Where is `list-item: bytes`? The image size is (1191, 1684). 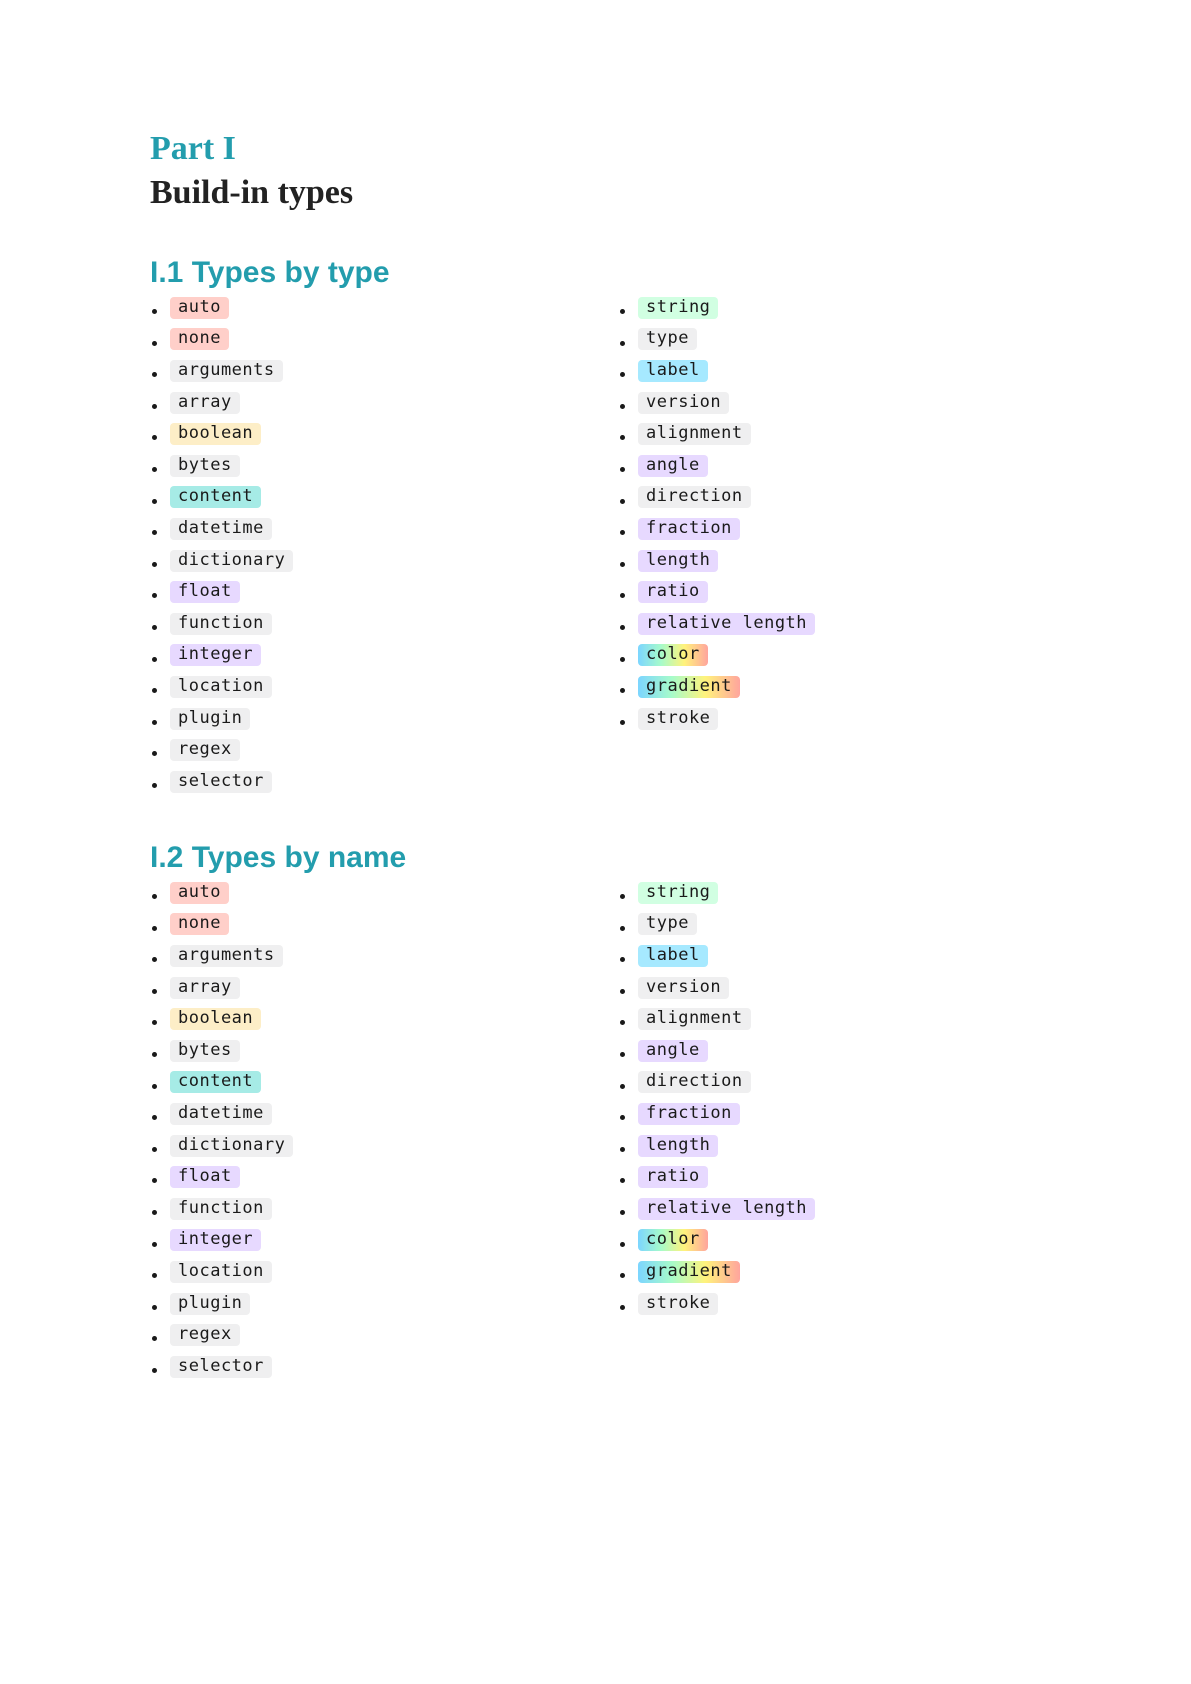
list-item: bytes is located at coordinates (221, 1051).